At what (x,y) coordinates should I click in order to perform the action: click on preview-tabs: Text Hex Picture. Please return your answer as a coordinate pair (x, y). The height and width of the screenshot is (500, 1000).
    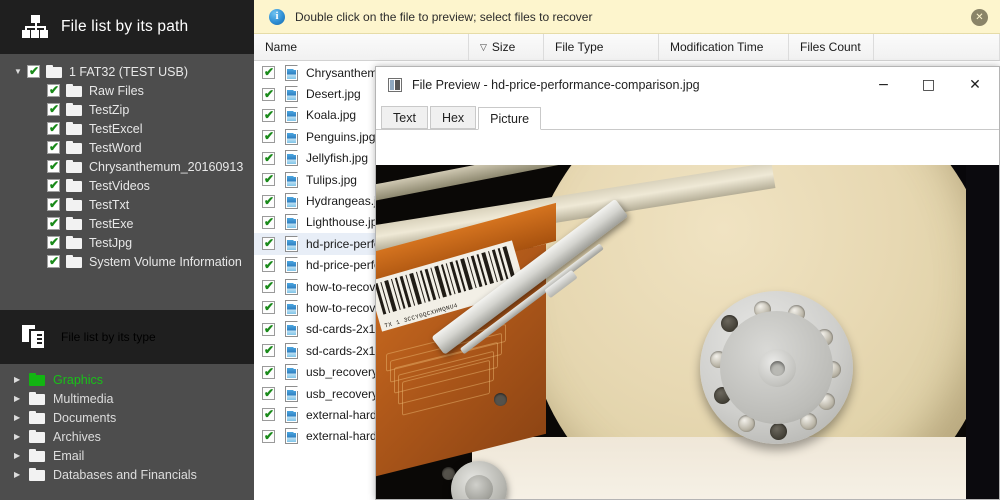
    Looking at the image, I should click on (687, 116).